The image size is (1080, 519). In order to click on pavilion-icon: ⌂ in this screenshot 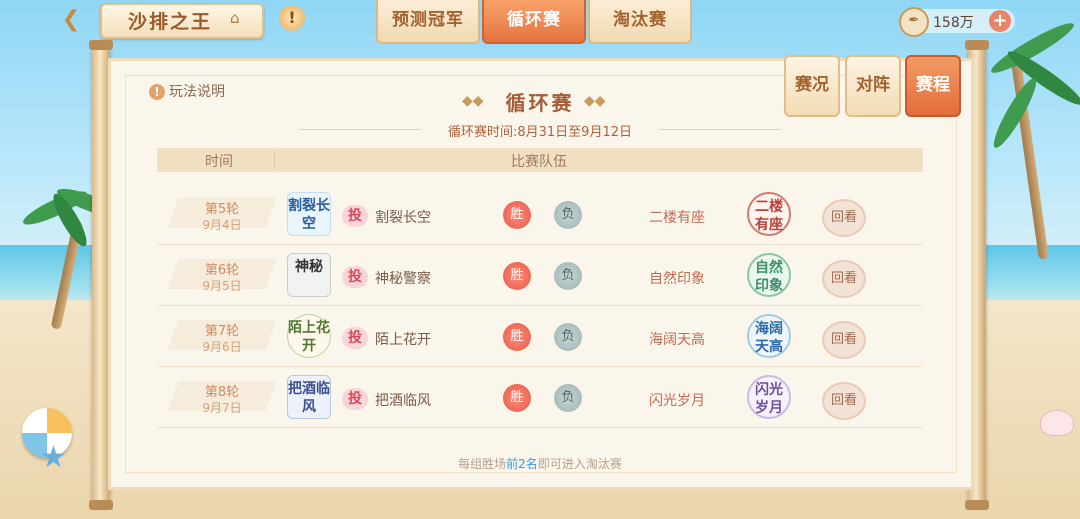, I will do `click(235, 18)`.